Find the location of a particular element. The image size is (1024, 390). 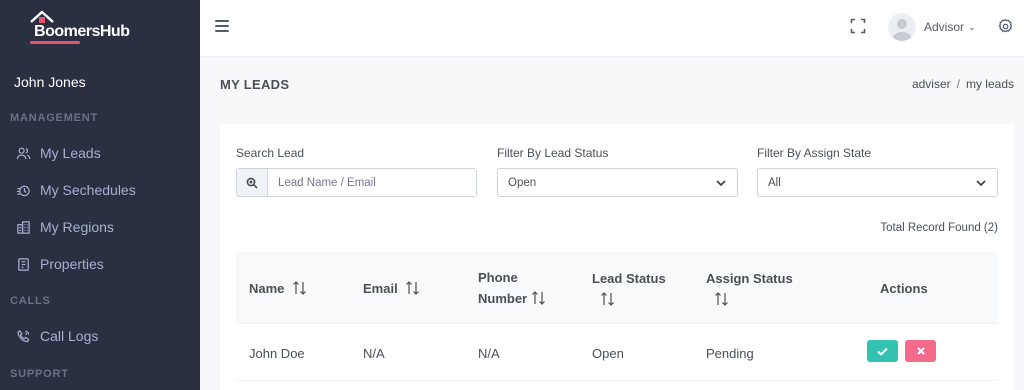

column-header-assign-status: Assign Status is located at coordinates (749, 289).